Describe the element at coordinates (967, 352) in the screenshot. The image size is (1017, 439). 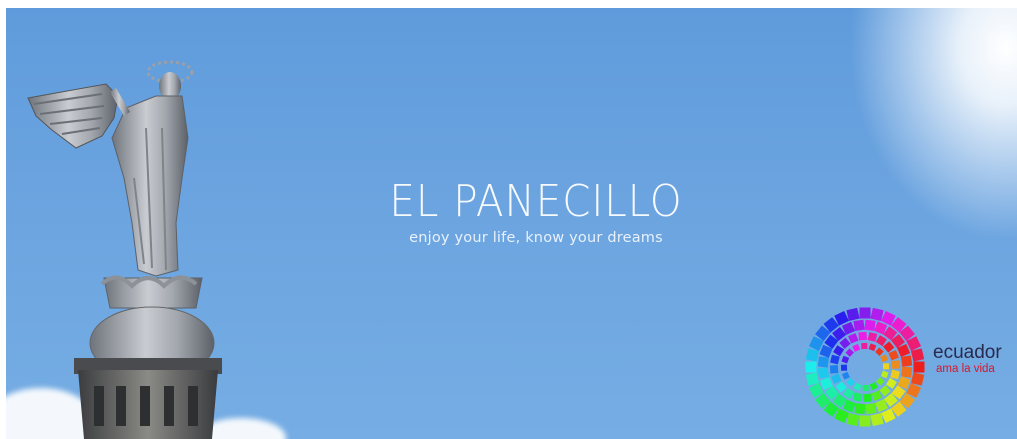
I see `logo-word: ecuador` at that location.